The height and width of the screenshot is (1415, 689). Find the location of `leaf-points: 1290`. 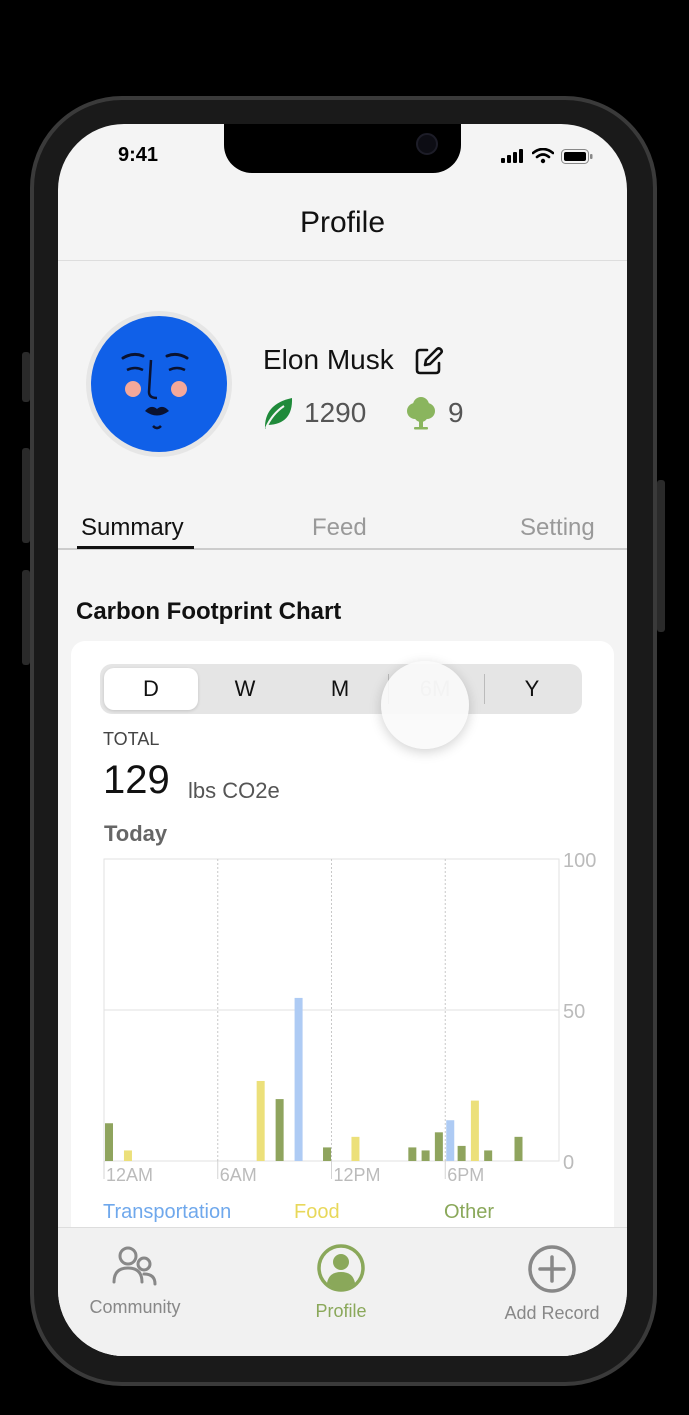

leaf-points: 1290 is located at coordinates (314, 413).